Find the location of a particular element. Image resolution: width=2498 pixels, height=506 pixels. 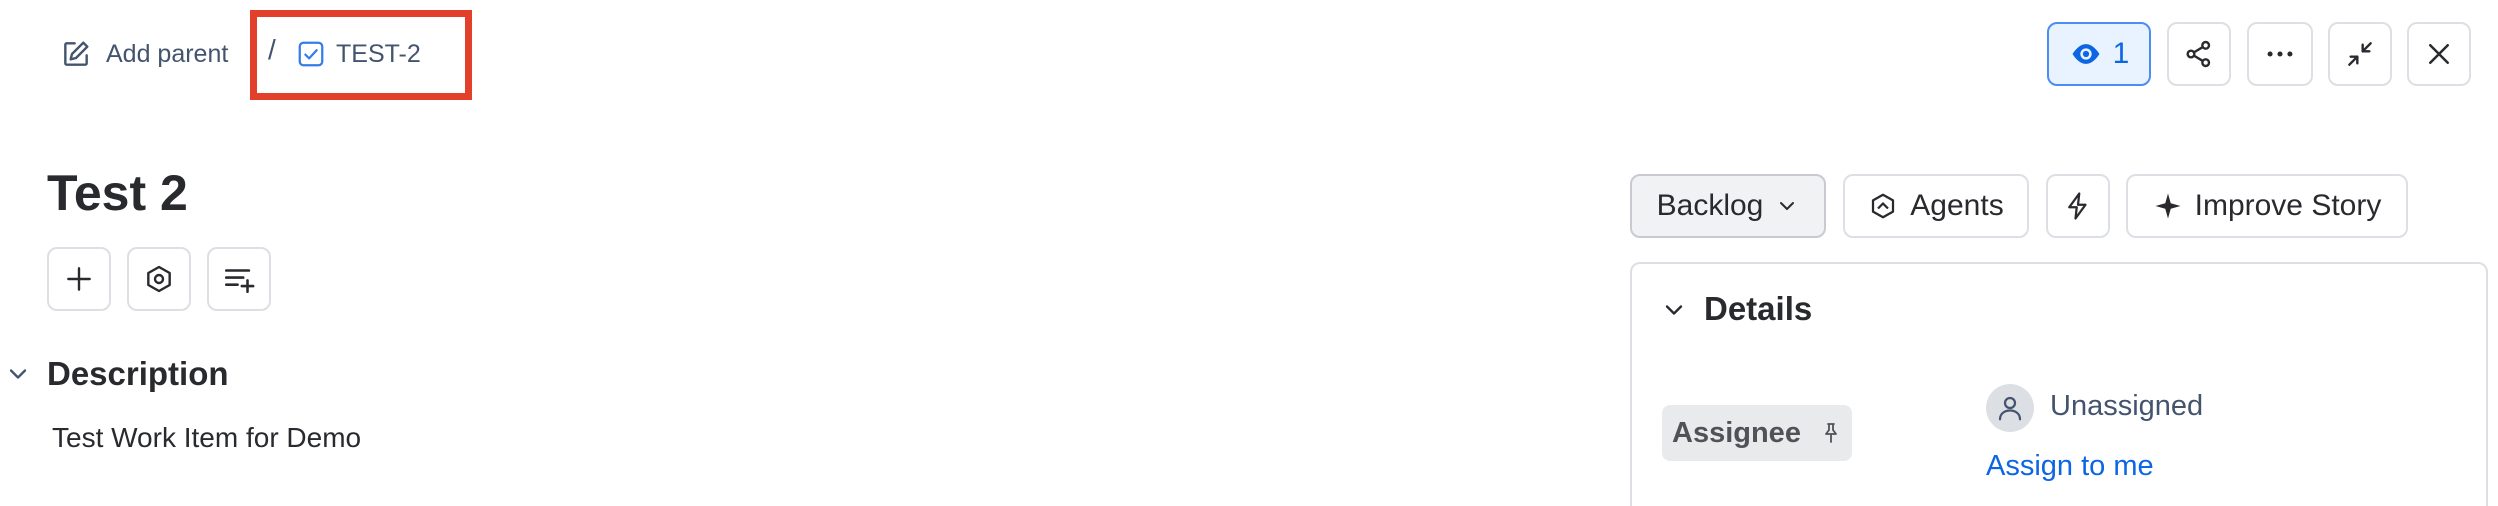

add-parent-label: Add parent is located at coordinates (167, 53).